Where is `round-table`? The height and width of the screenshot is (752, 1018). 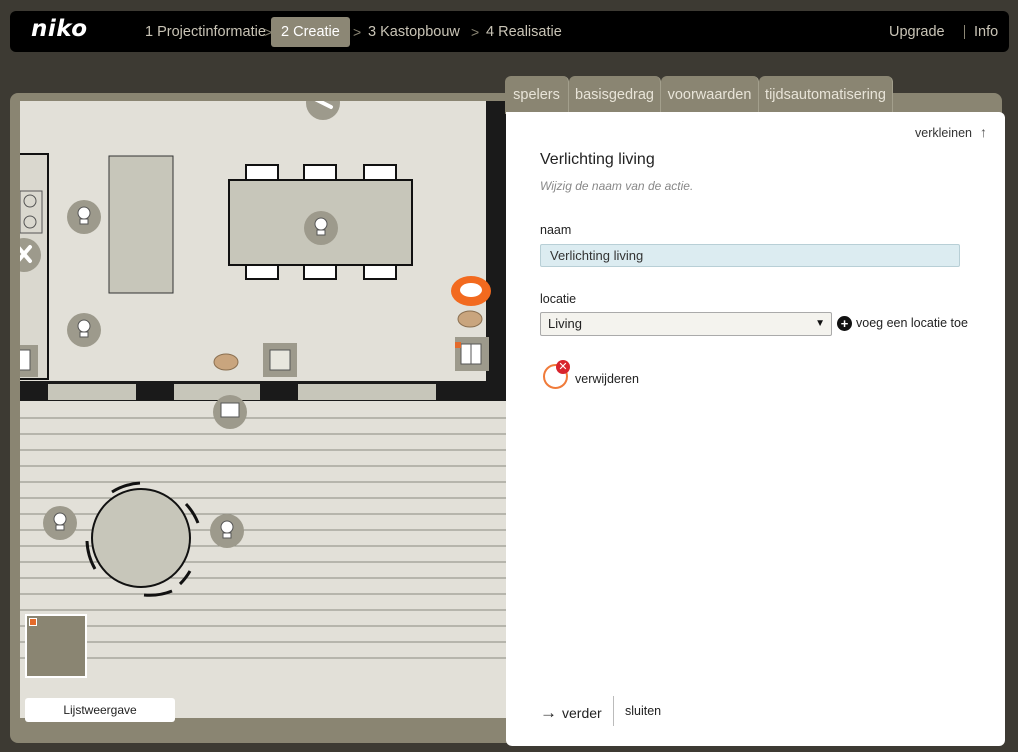 round-table is located at coordinates (141, 538).